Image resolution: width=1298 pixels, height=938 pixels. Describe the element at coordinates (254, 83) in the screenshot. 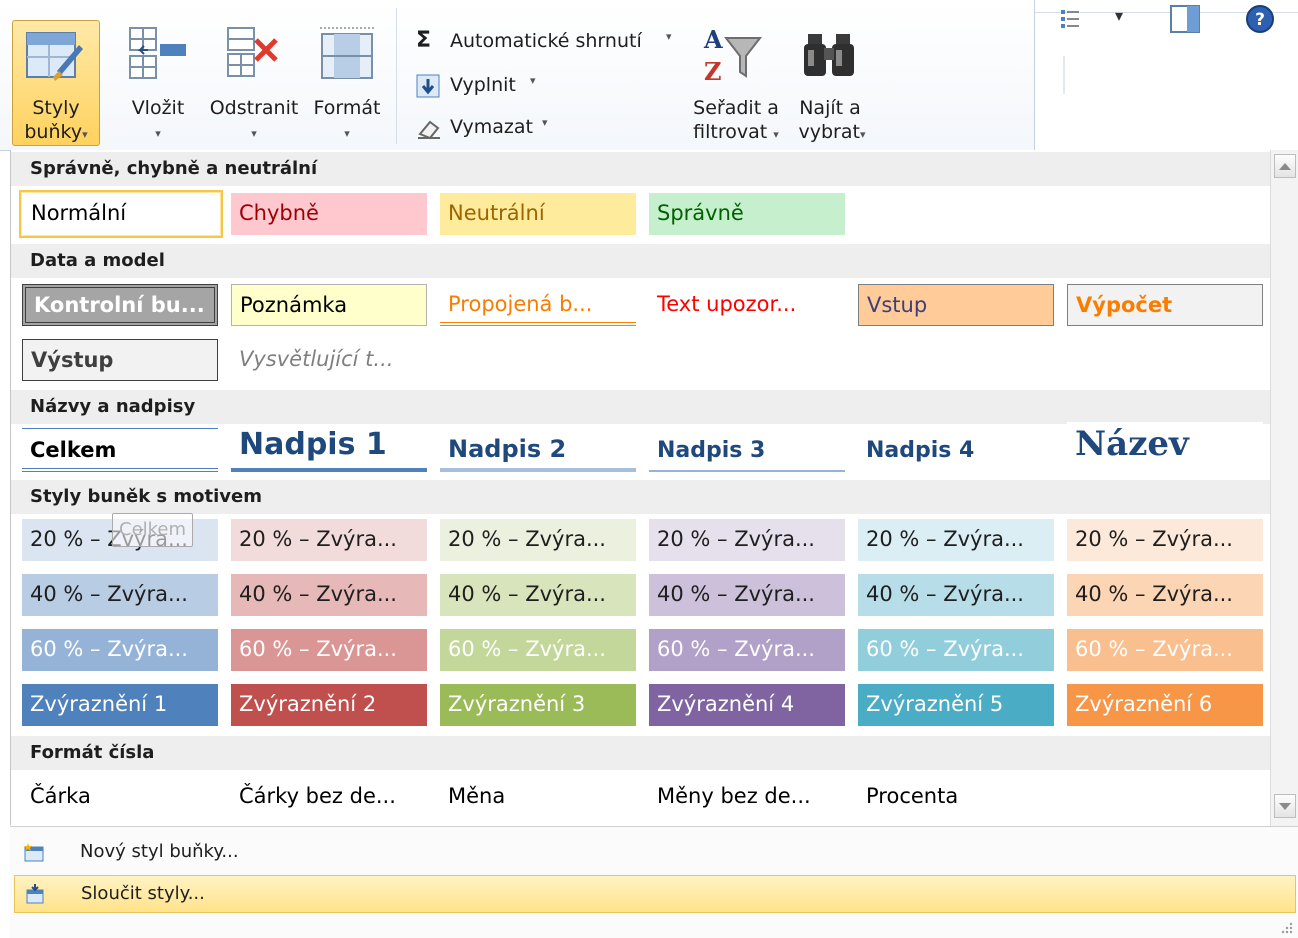

I see `delete-button: Odstranit ▾` at that location.